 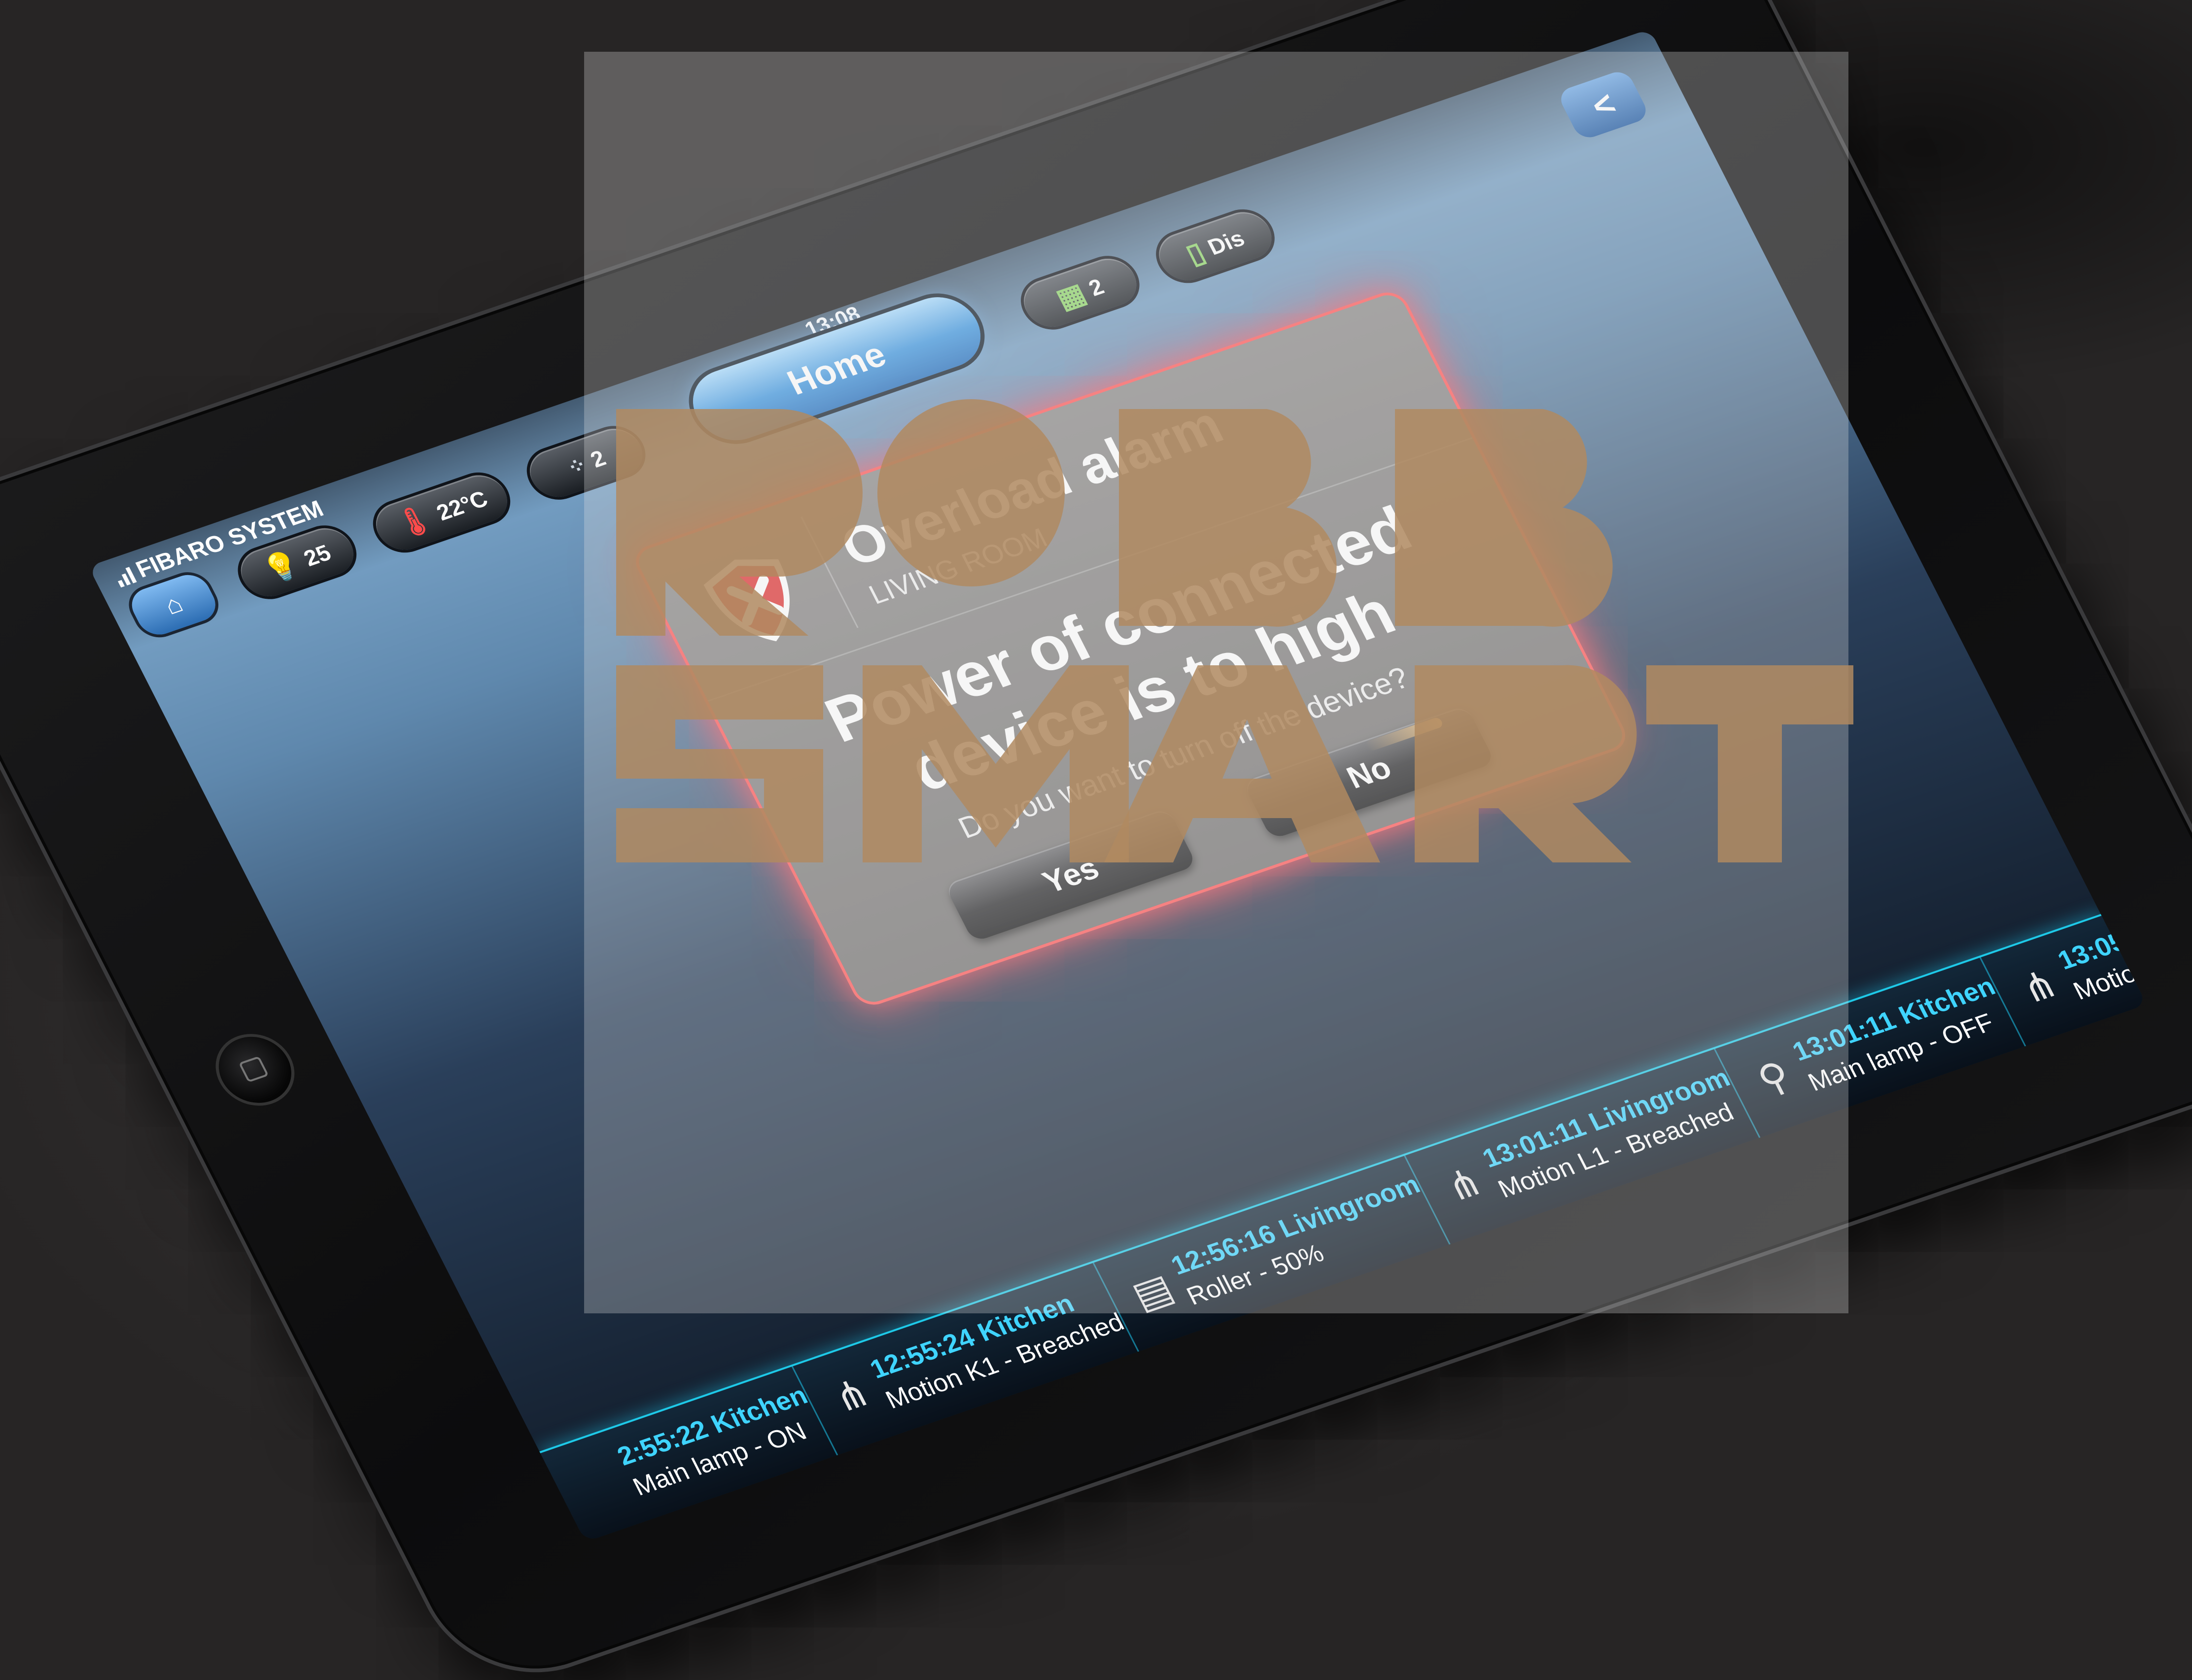 What do you see at coordinates (2100, 924) in the screenshot?
I see `event-time-room: 13:05:25 Bedroom` at bounding box center [2100, 924].